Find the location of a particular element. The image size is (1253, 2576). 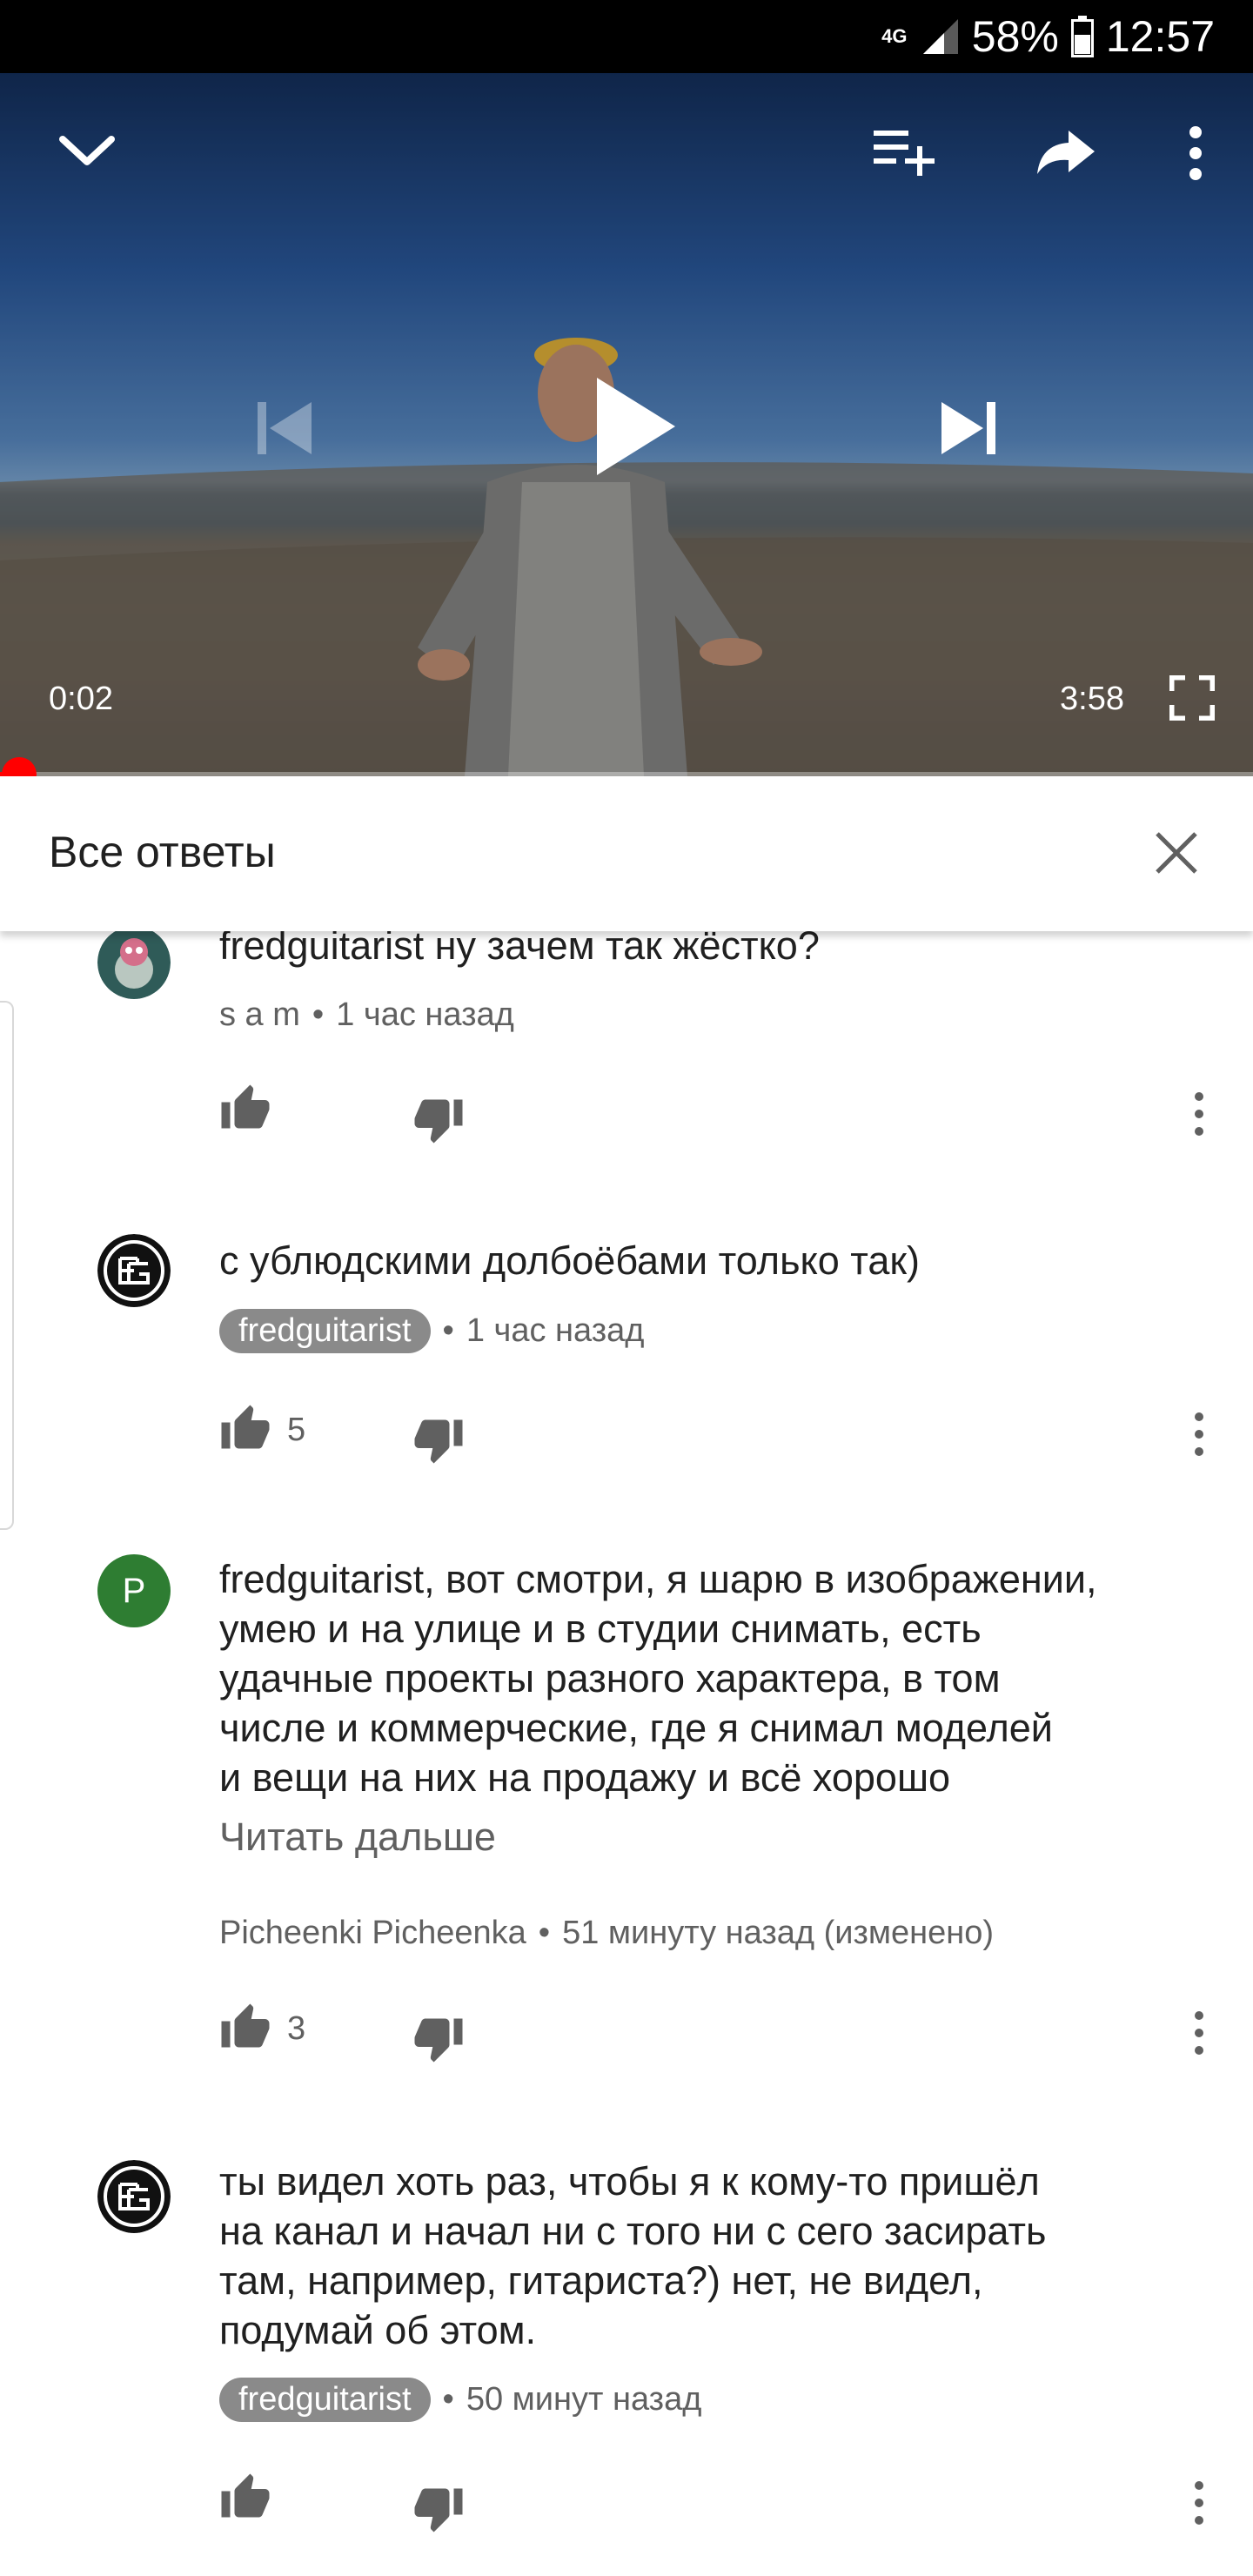

comment-line: умею и на улице и в студии снимать, есть is located at coordinates (600, 1629).